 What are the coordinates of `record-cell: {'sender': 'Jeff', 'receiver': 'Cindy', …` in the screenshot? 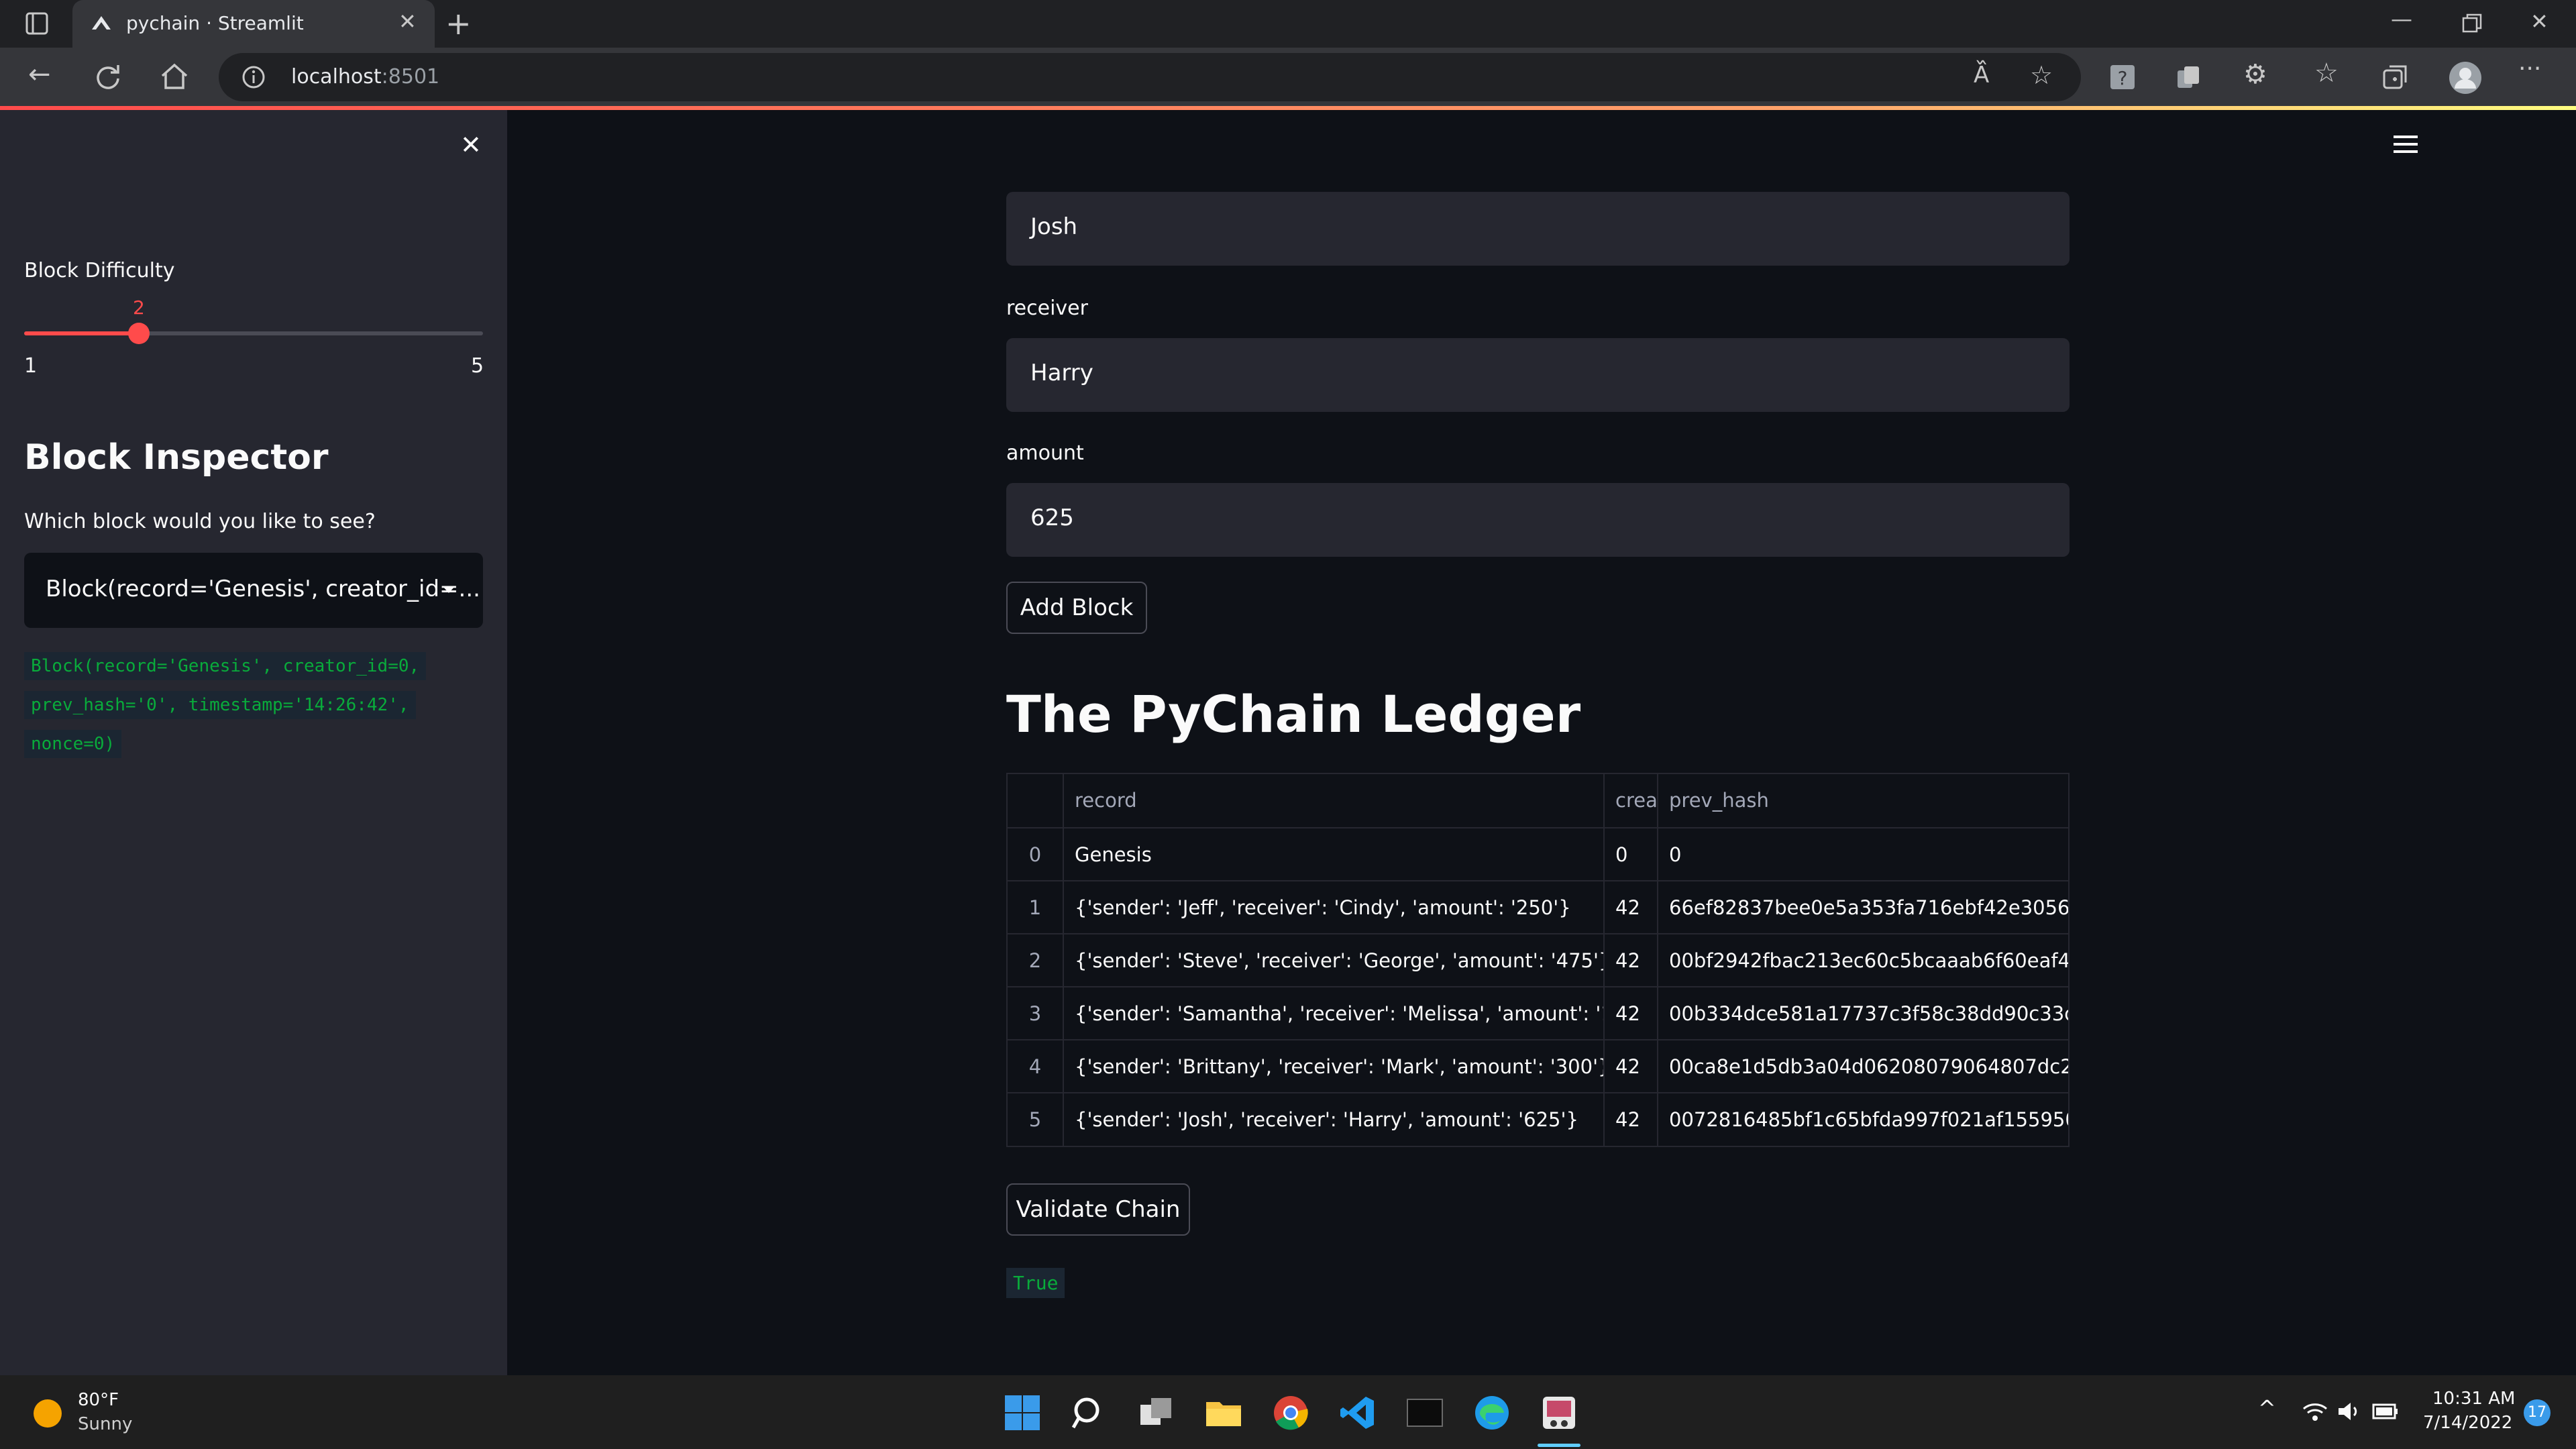 It's located at (1333, 907).